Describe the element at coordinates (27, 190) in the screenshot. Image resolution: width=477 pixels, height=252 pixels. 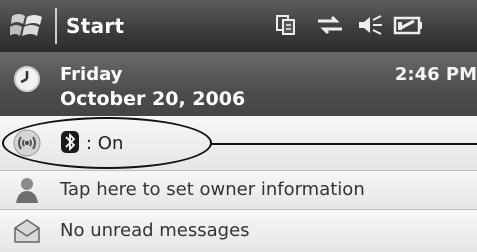
I see `owner-person-icon` at that location.